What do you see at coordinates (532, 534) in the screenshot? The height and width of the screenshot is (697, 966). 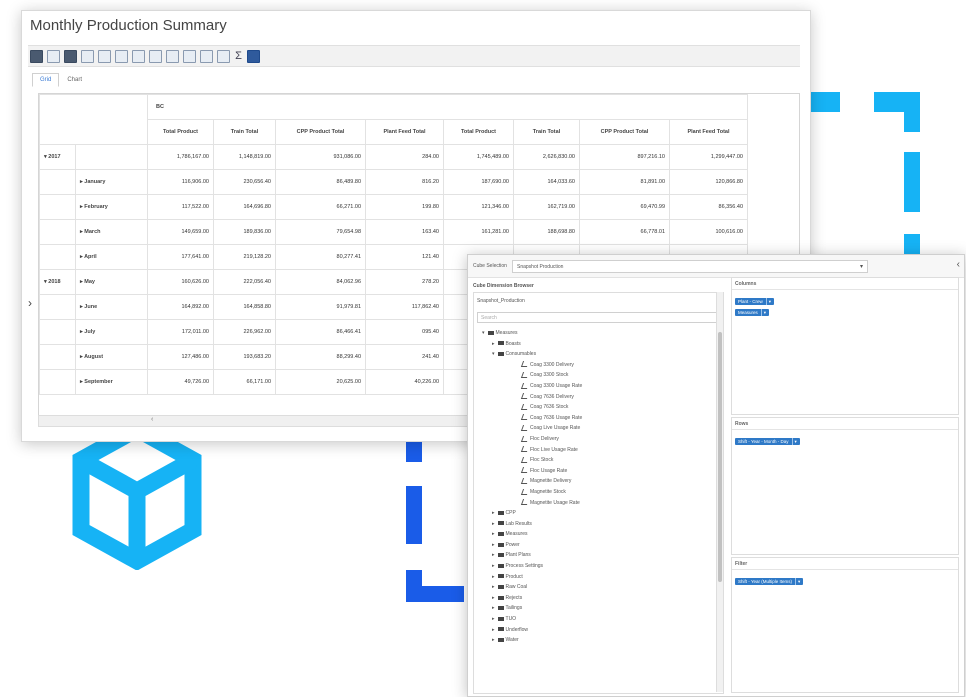 I see `tree-folder: ▸ Measures` at bounding box center [532, 534].